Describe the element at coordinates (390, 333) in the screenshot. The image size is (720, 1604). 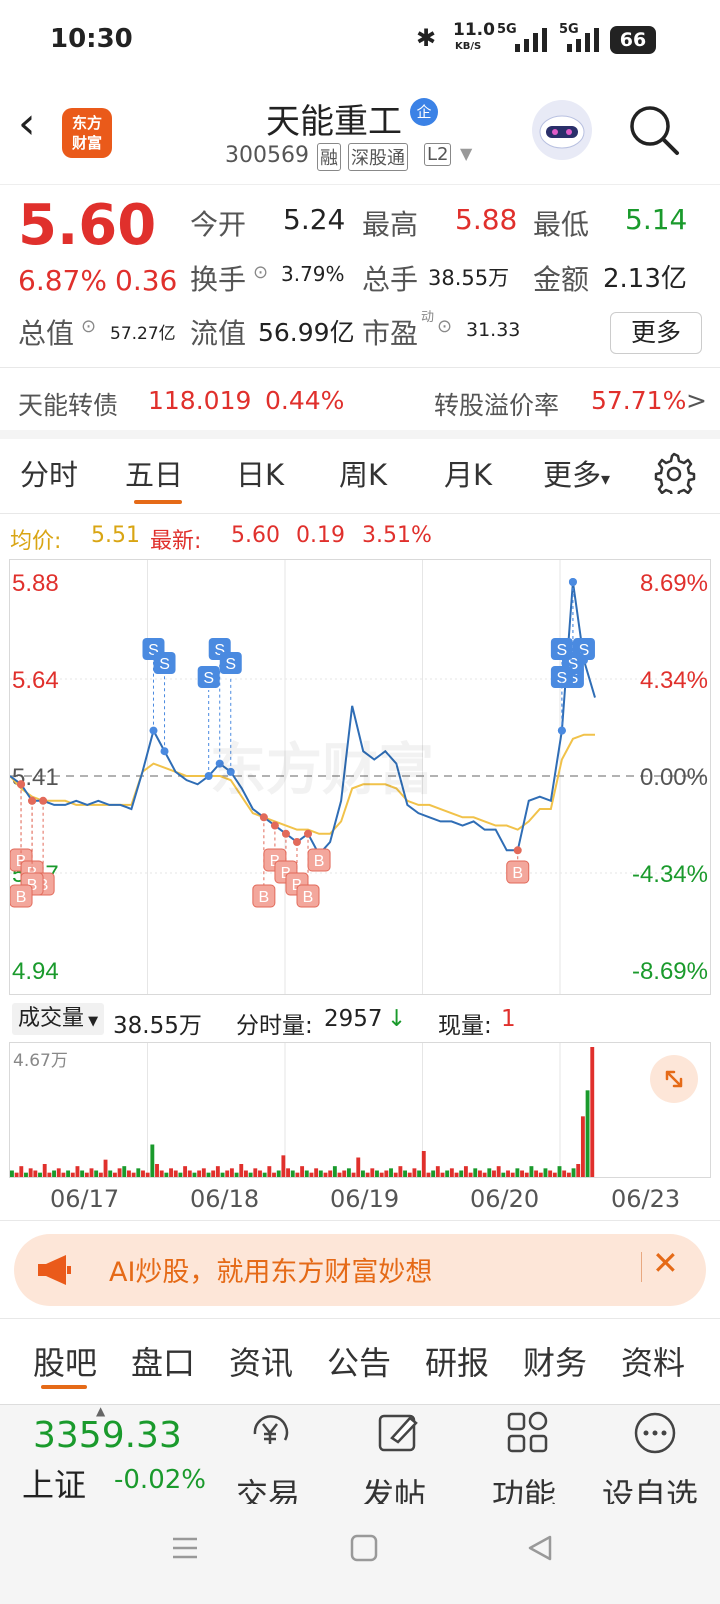
I see `pe-label: 市盈` at that location.